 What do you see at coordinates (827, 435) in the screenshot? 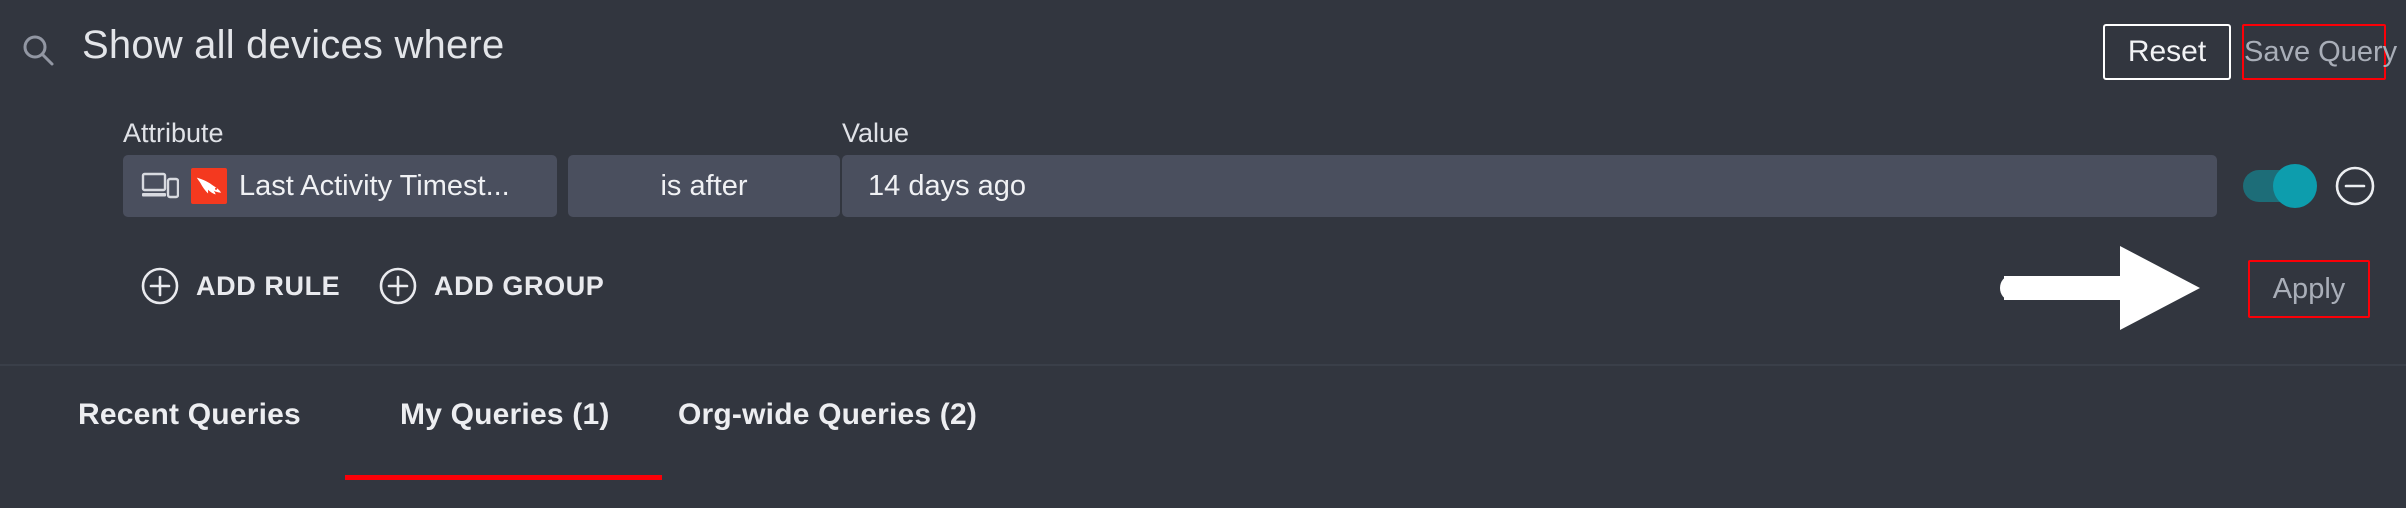
I see `tab-org-wide-queries: Org-wide Queries (2)` at bounding box center [827, 435].